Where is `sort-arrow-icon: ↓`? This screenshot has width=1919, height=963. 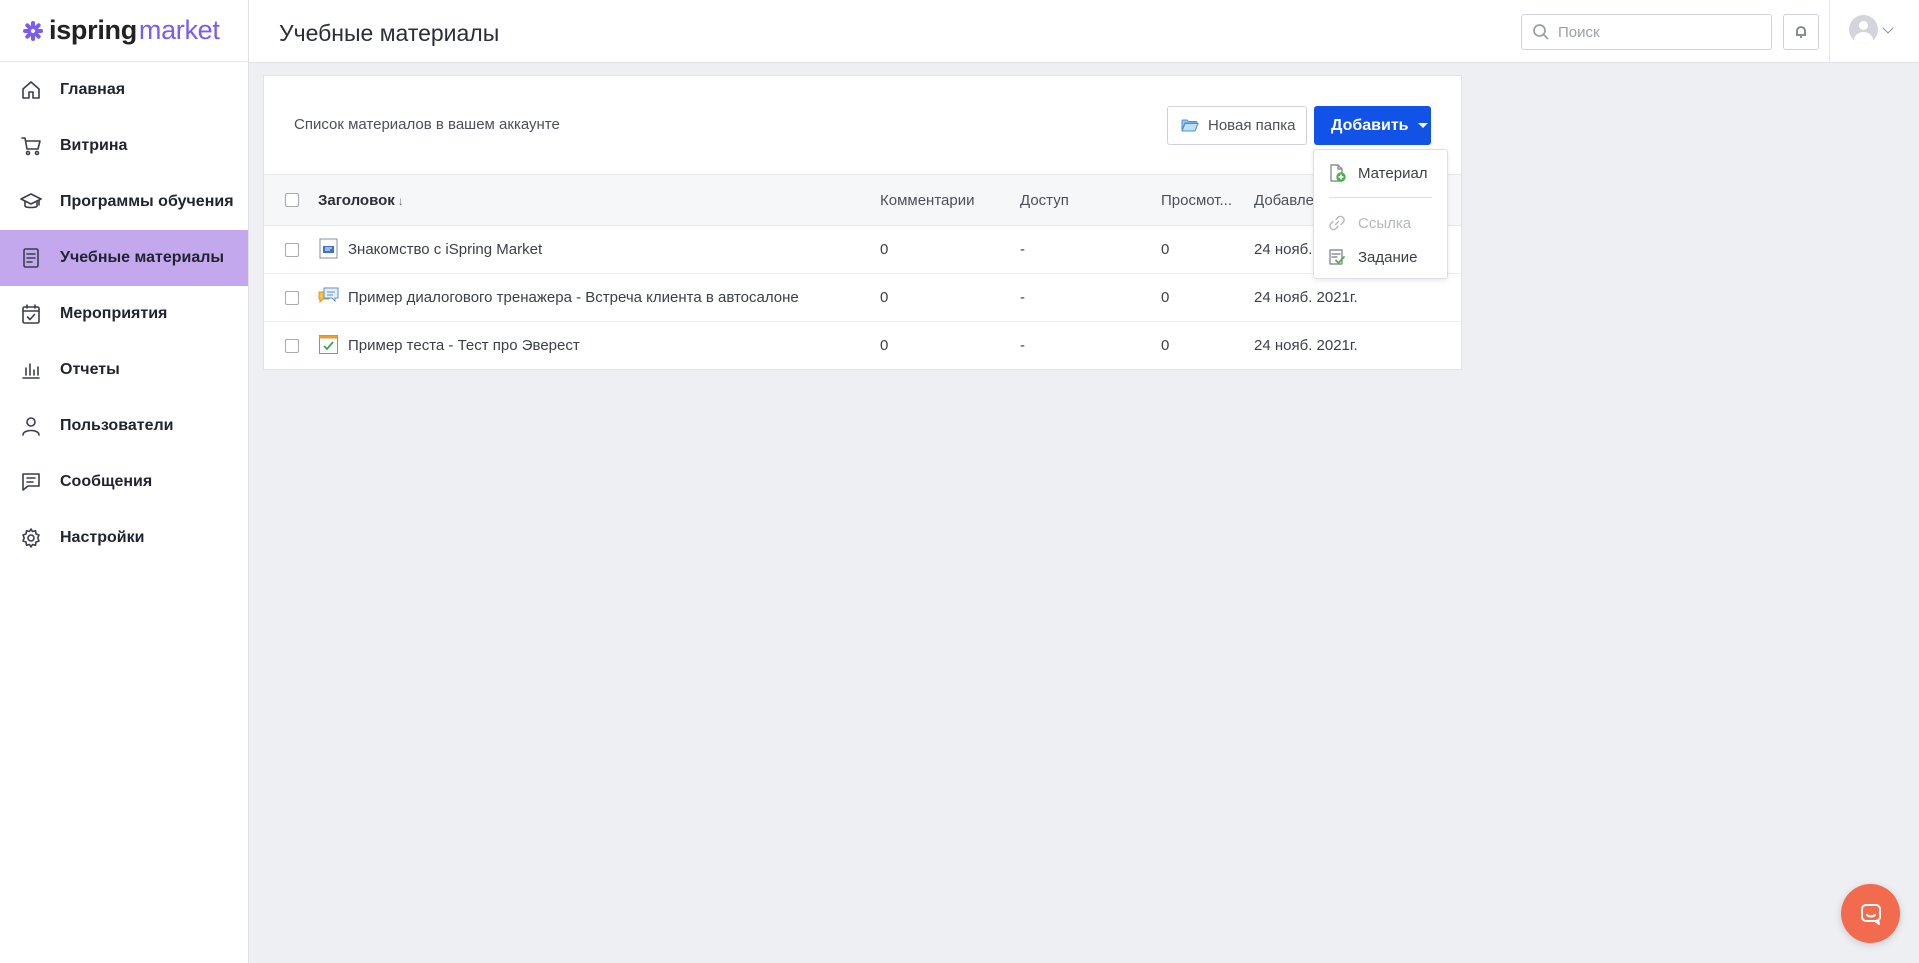 sort-arrow-icon: ↓ is located at coordinates (400, 201).